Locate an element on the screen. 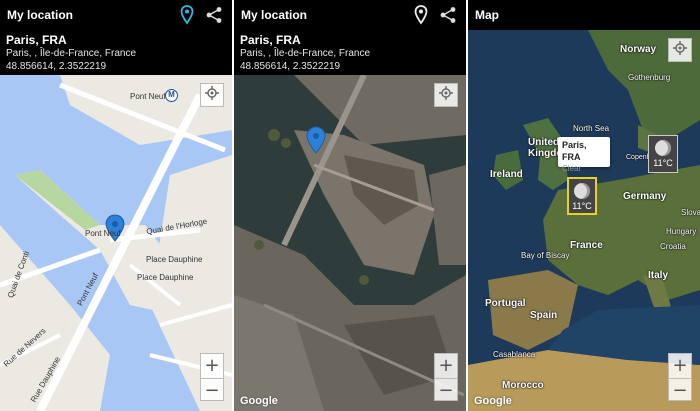 The width and height of the screenshot is (700, 411). popup-condition: Clear is located at coordinates (572, 168).